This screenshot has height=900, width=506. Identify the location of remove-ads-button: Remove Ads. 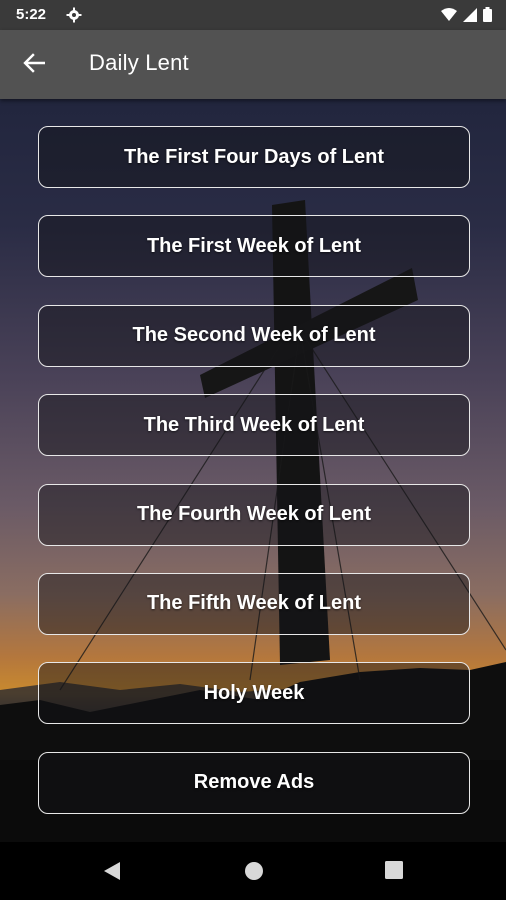
(254, 782).